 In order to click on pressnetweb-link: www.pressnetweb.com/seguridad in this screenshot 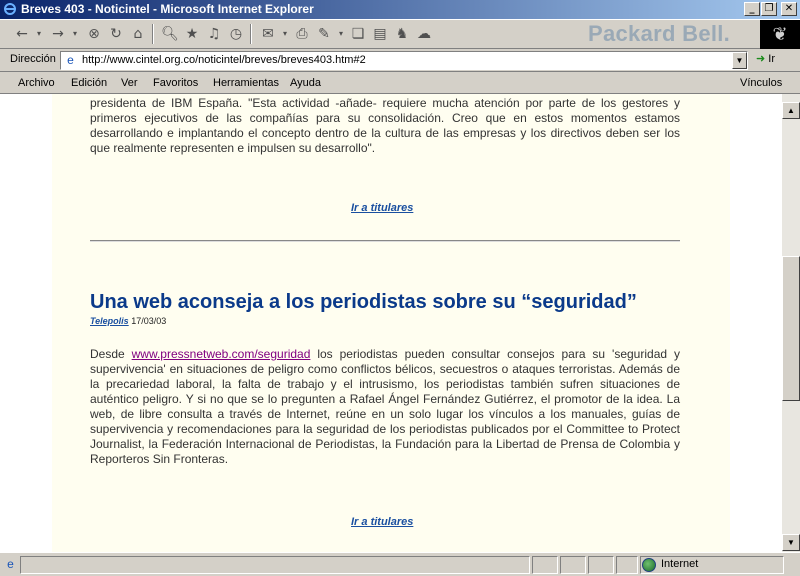, I will do `click(221, 354)`.